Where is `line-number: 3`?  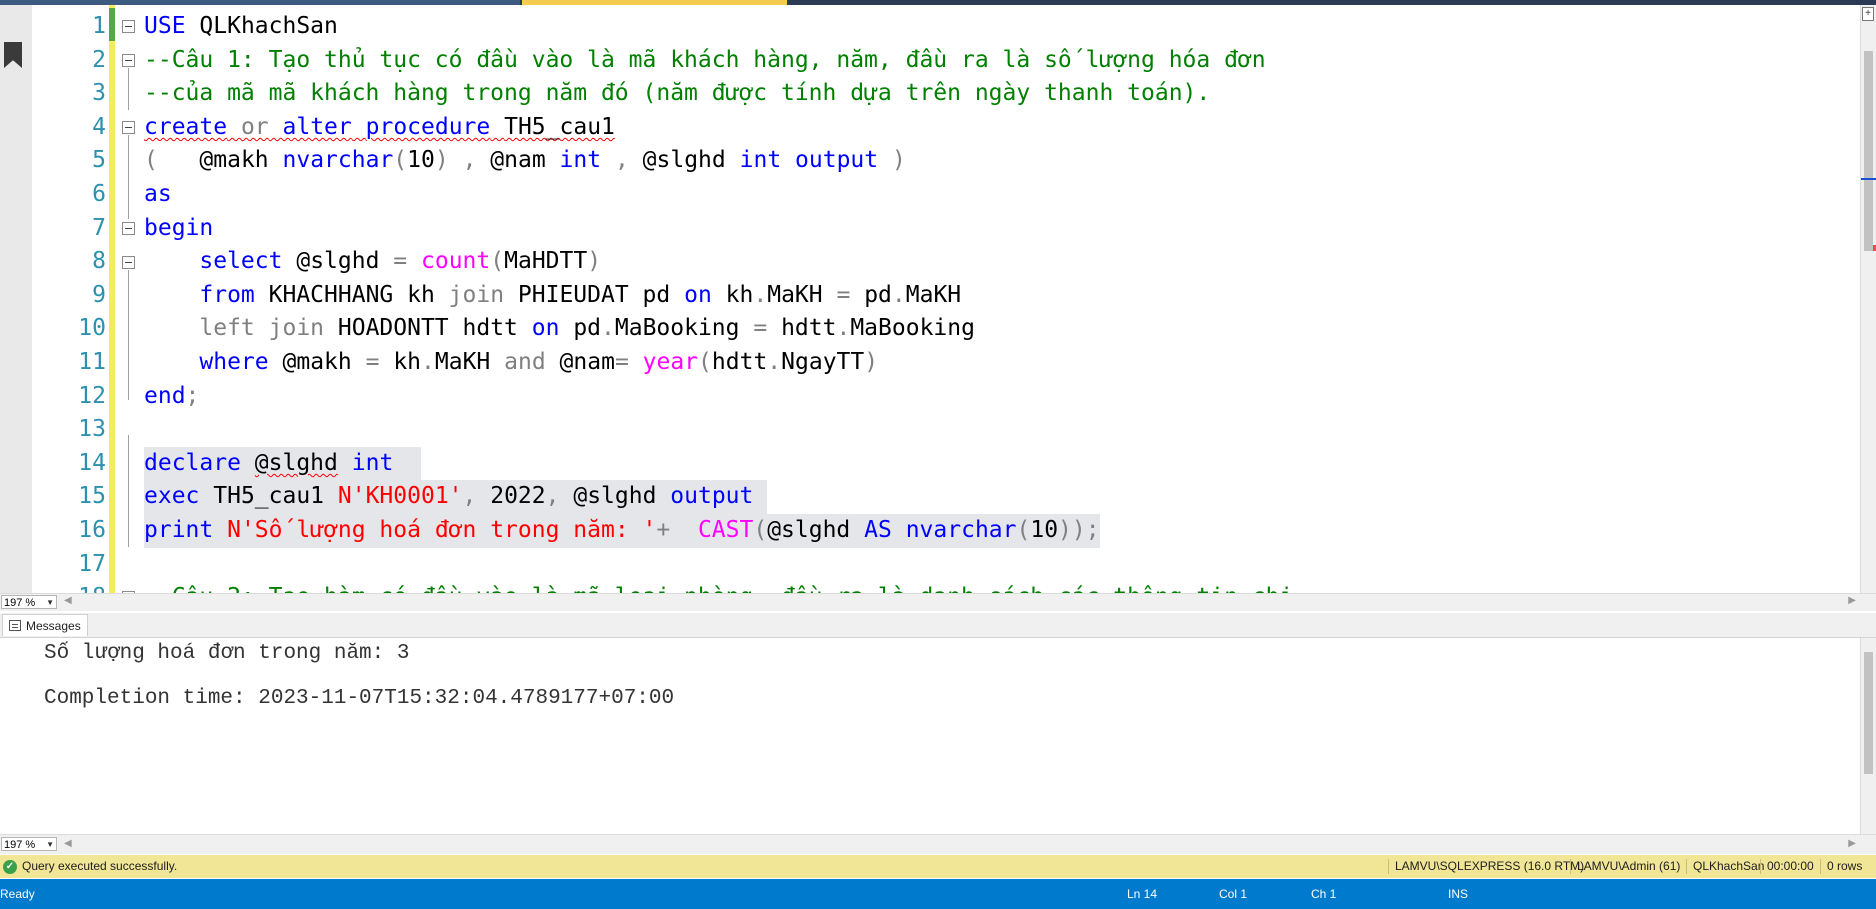
line-number: 3 is located at coordinates (99, 93).